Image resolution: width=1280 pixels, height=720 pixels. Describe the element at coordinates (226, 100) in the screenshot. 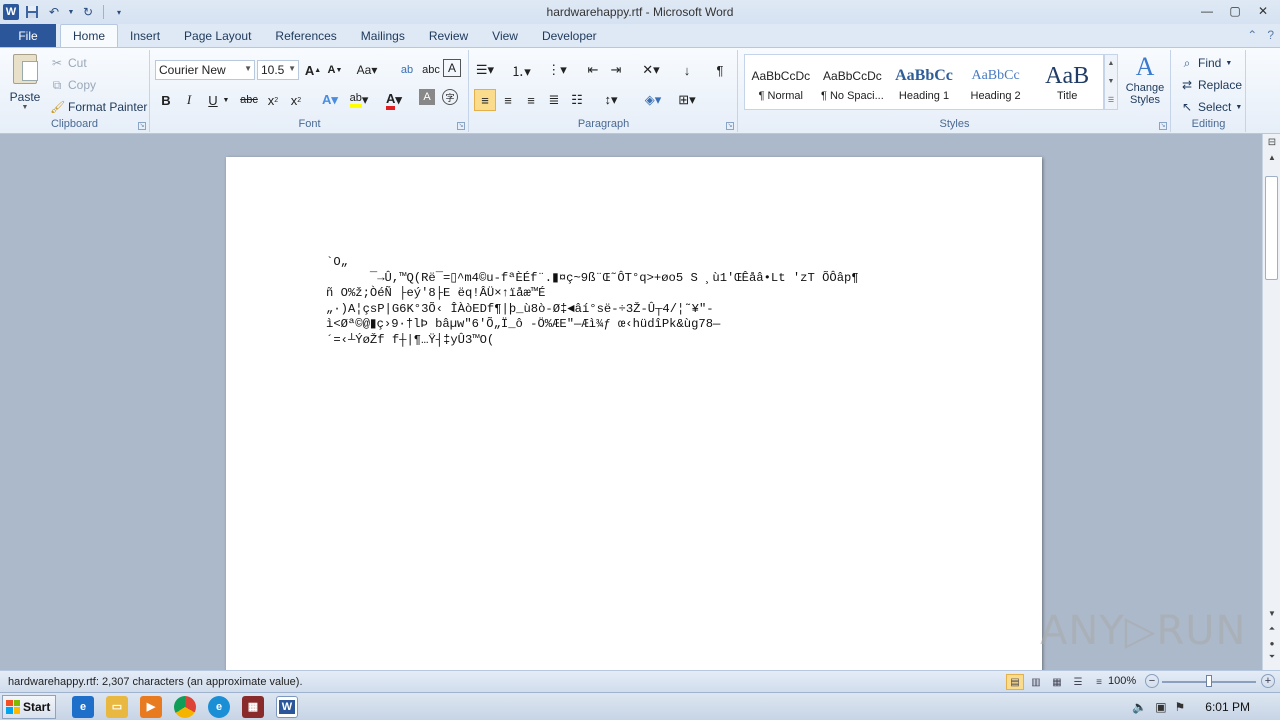

I see `underline-dropdown-icon: ▼` at that location.